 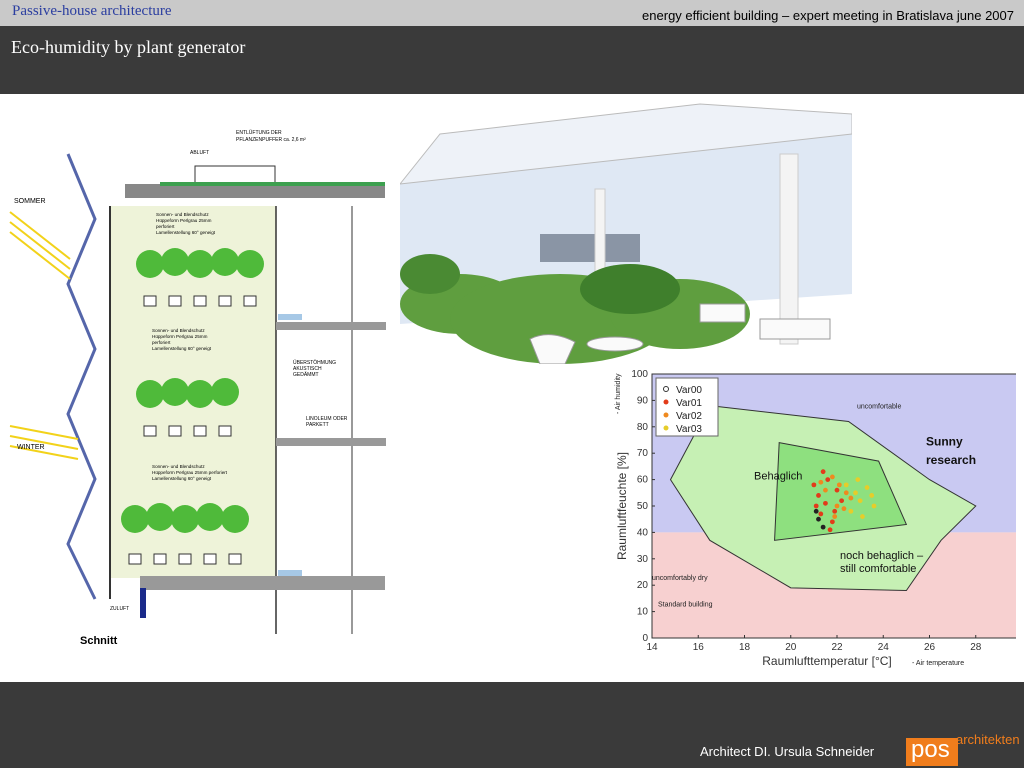 I want to click on y-axis-label: Raumluftfeuchte [%], so click(x=622, y=506).